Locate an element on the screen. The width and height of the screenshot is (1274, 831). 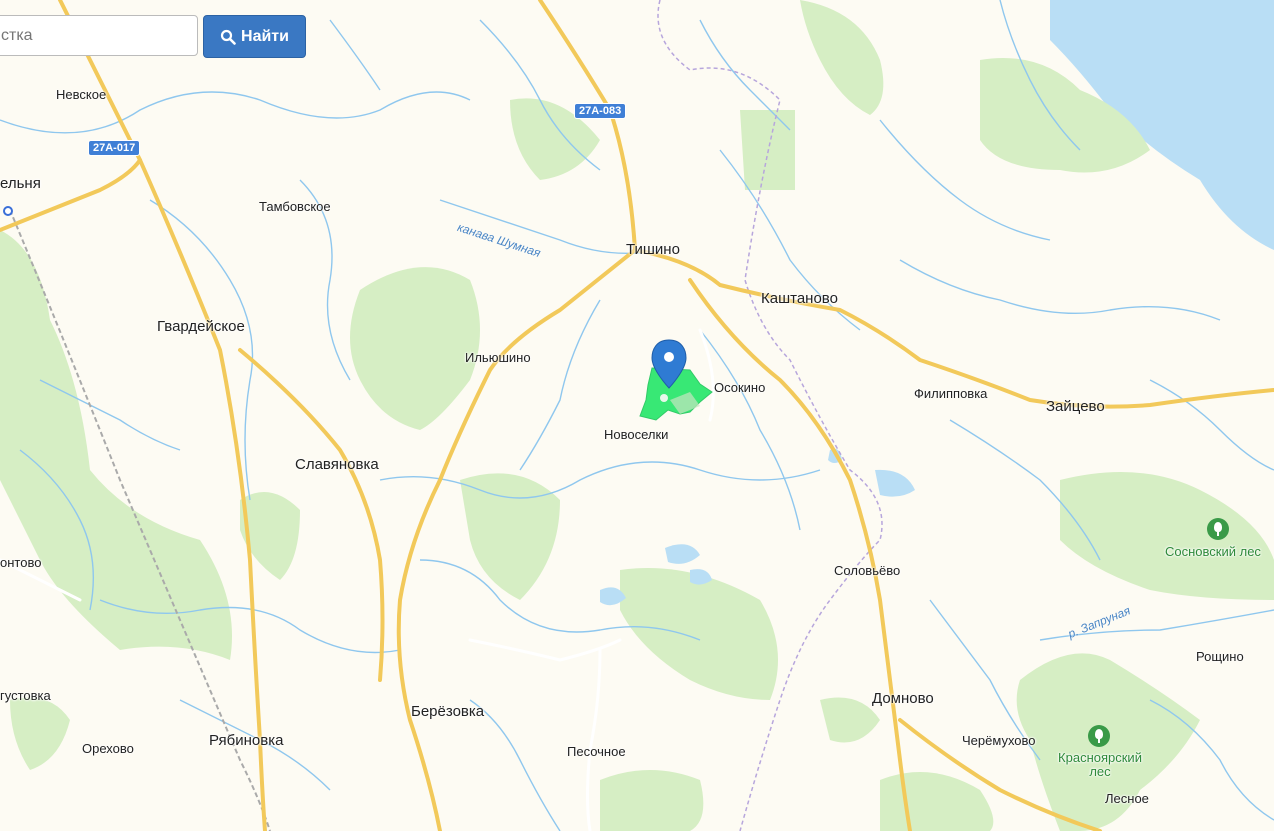
forest-label-krasnoyarsky: Красноярский лес is located at coordinates (1100, 764).